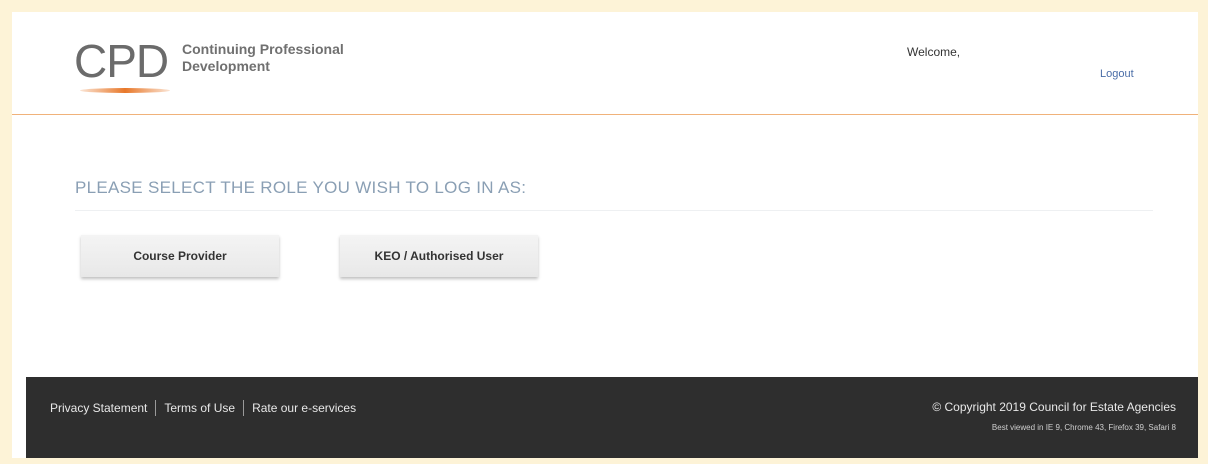  I want to click on cpd-logo: CPD Continuing Professional Development, so click(234, 73).